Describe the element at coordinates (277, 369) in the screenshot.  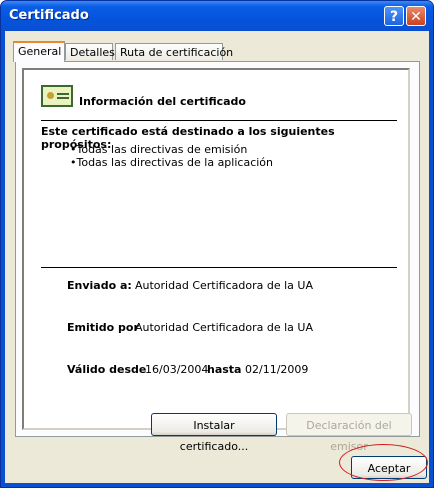
I see `valid-to-value: 02/11/2009` at that location.